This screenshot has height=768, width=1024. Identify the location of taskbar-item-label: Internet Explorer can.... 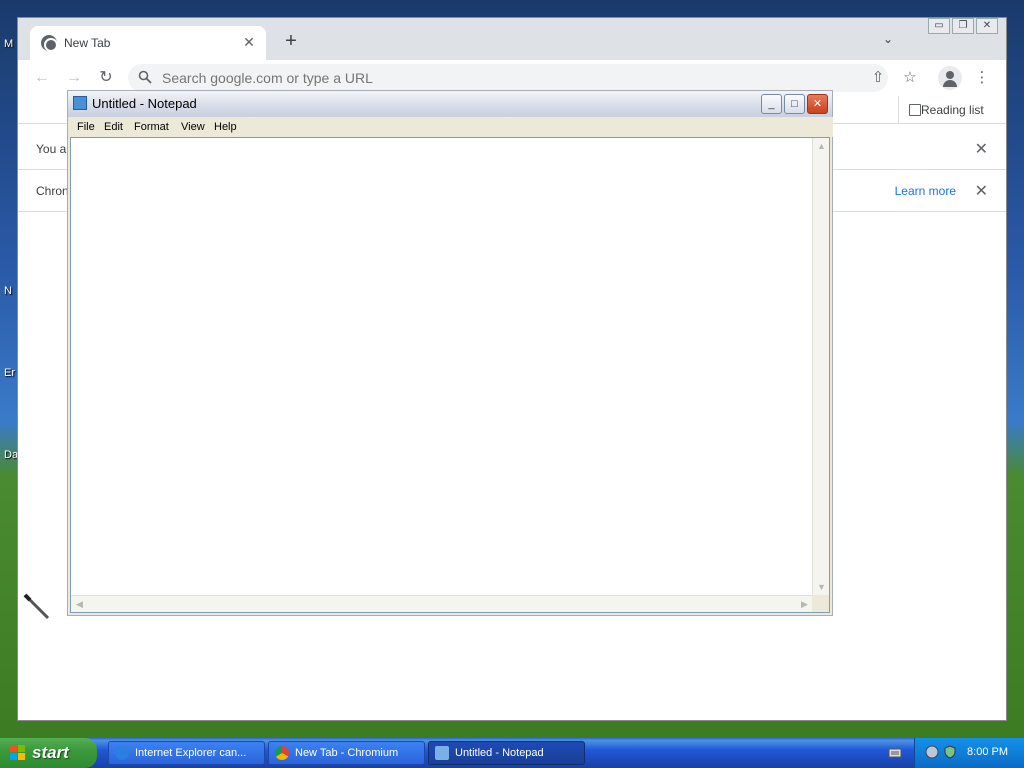
(191, 753).